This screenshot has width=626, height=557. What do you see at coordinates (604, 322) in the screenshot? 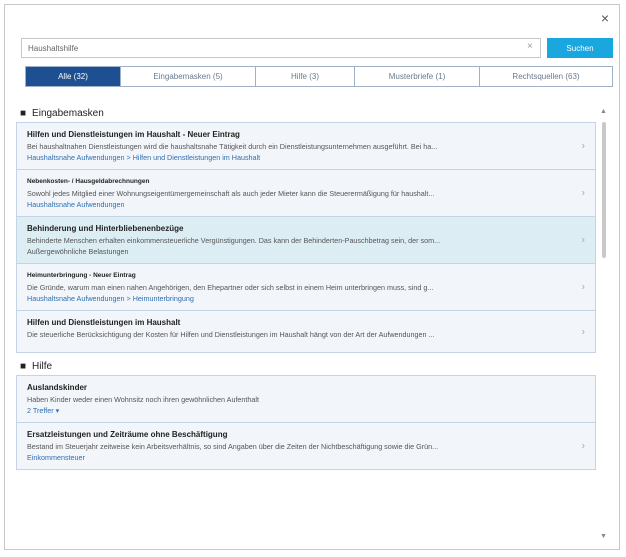
I see `vertical-scrollbar: ▲ ▼` at bounding box center [604, 322].